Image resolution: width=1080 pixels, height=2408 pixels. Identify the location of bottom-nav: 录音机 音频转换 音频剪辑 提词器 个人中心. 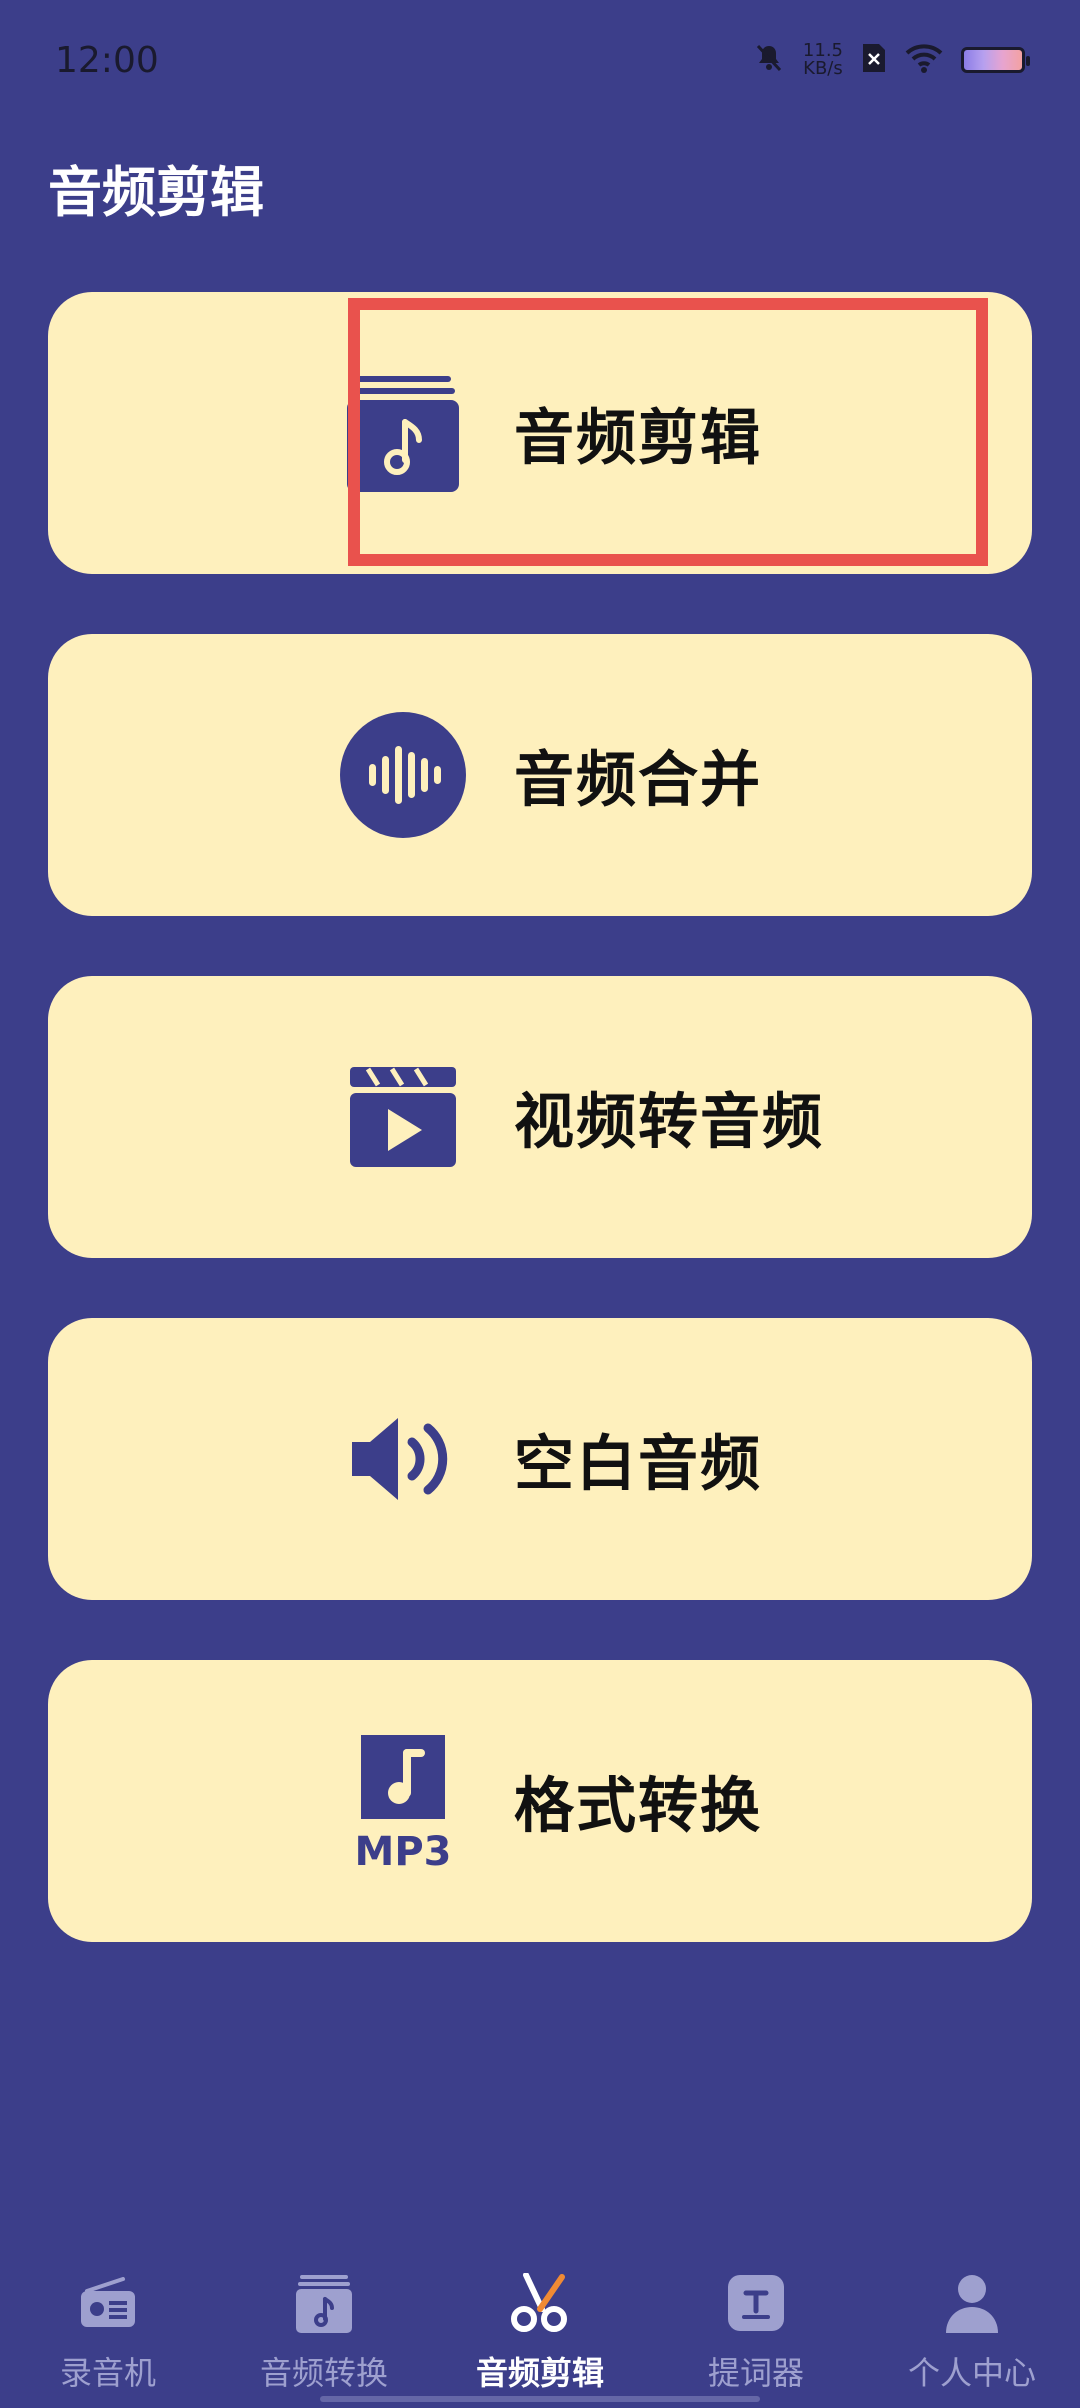
(540, 2328).